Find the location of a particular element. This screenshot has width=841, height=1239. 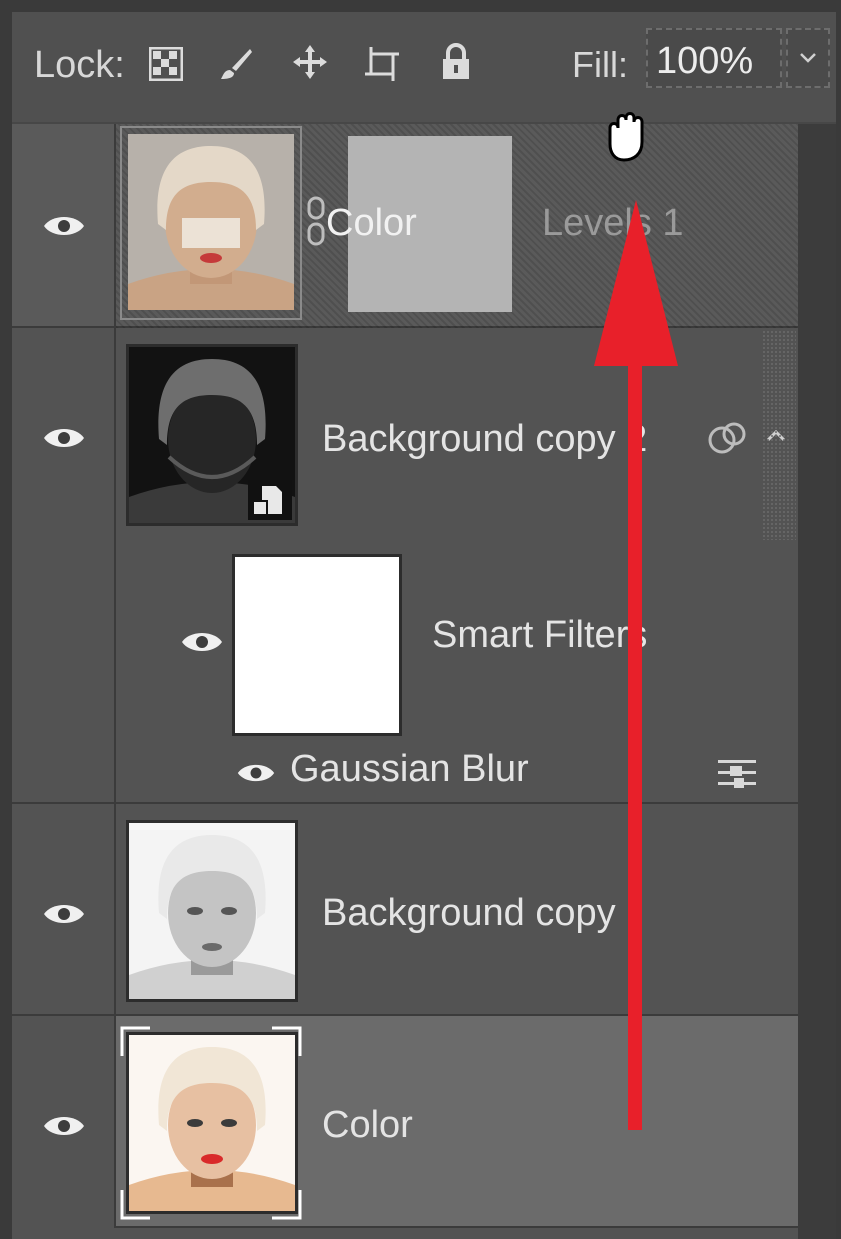

smart-filter-mask-thumbnail is located at coordinates (317, 645).